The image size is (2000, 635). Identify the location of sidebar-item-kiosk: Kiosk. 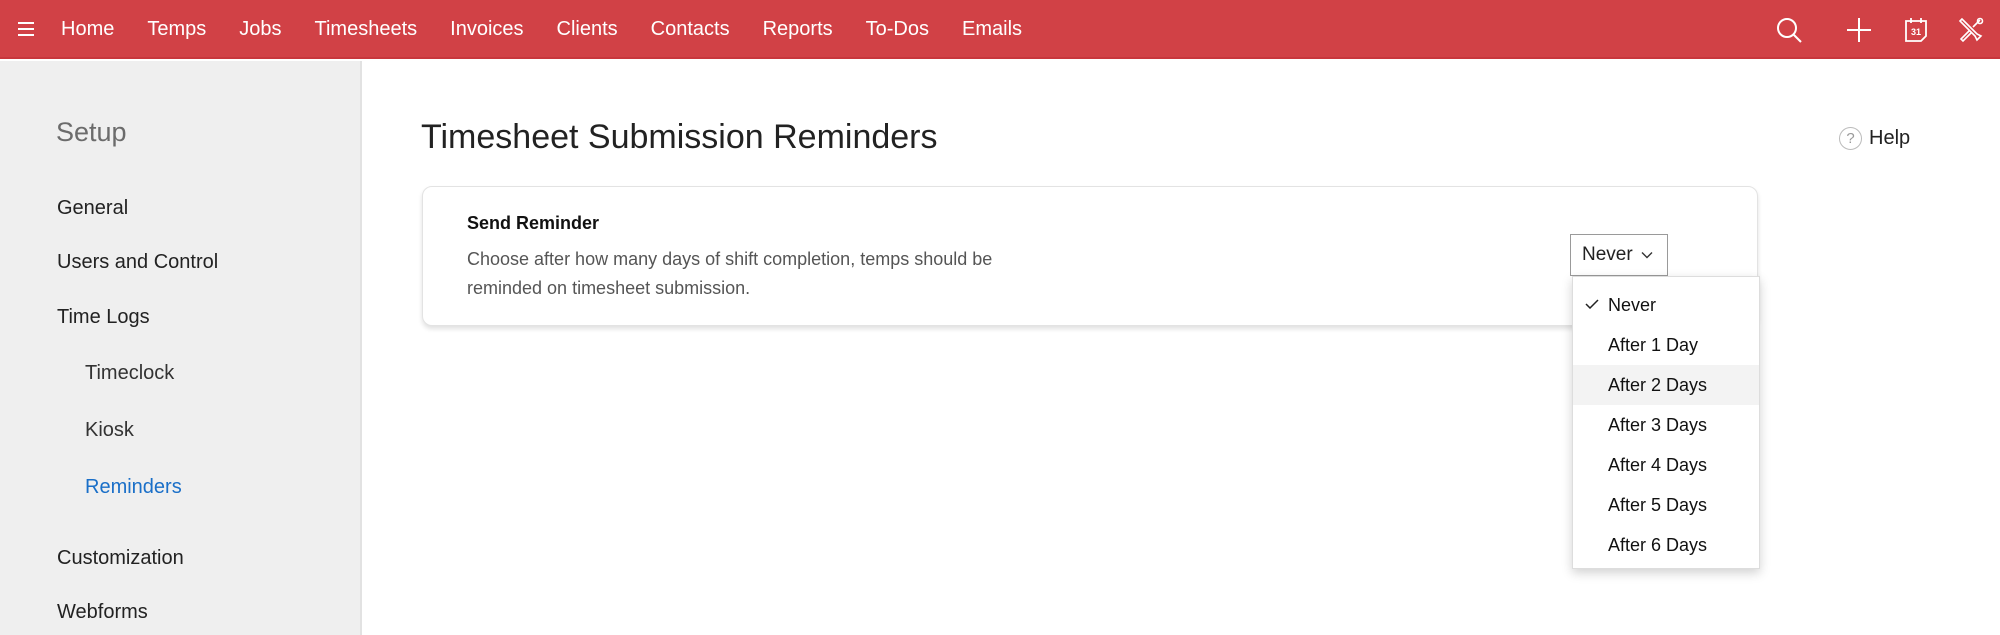
(109, 430).